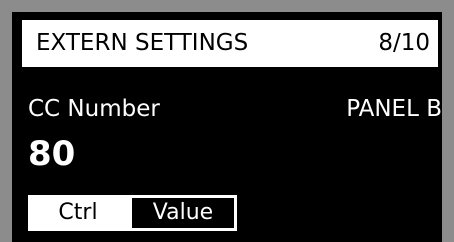  What do you see at coordinates (142, 43) in the screenshot?
I see `page-title: EXTERN SETTINGS` at bounding box center [142, 43].